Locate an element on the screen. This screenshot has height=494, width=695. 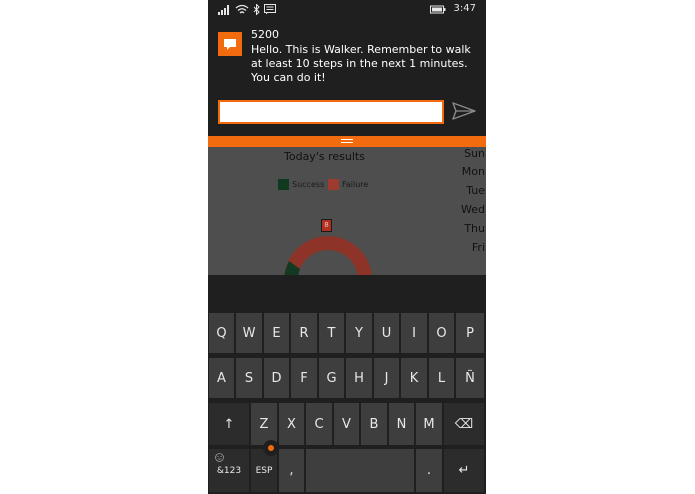
key-f: F is located at coordinates (304, 378).